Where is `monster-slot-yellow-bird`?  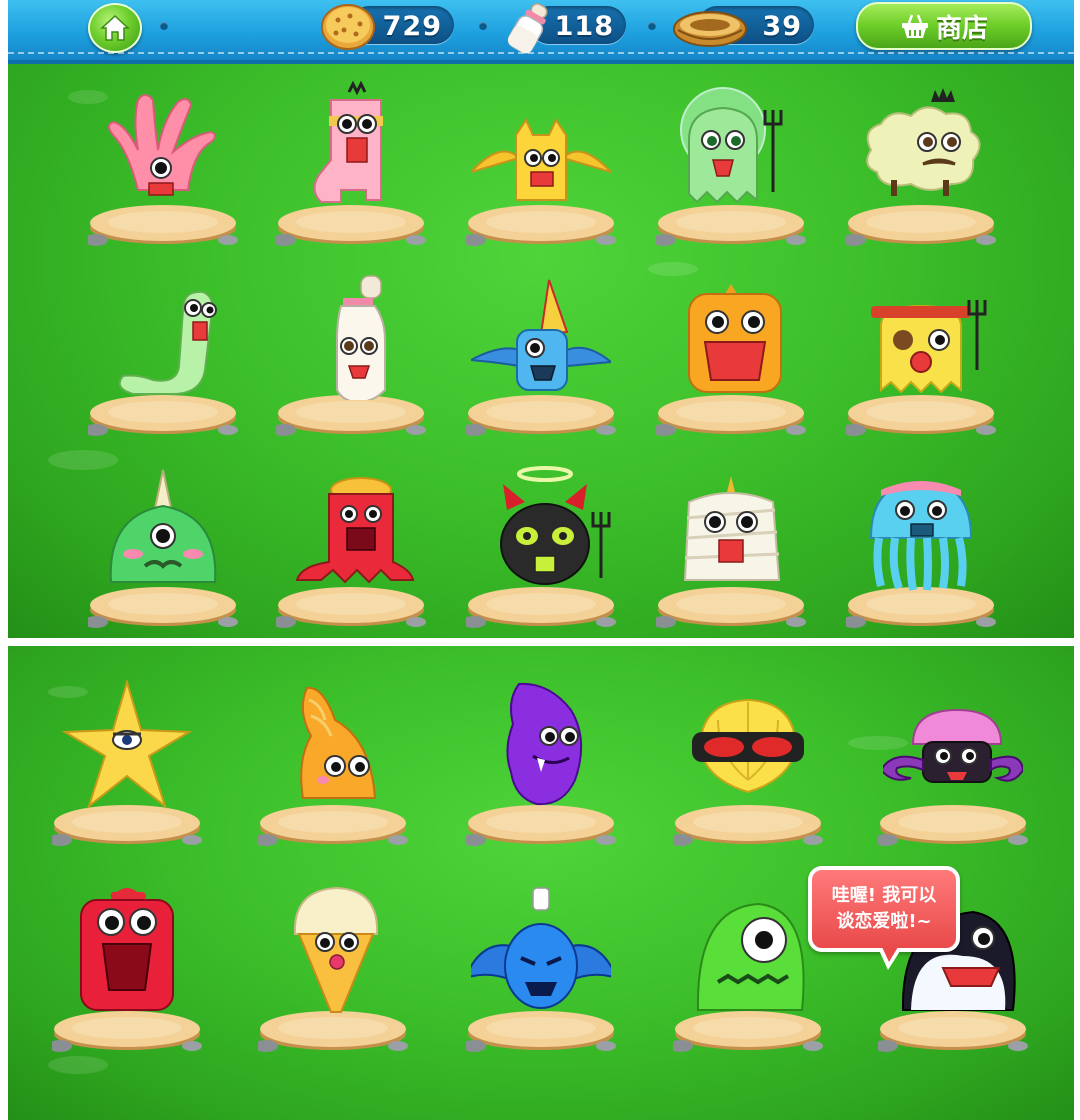
monster-slot-yellow-bird is located at coordinates (541, 165).